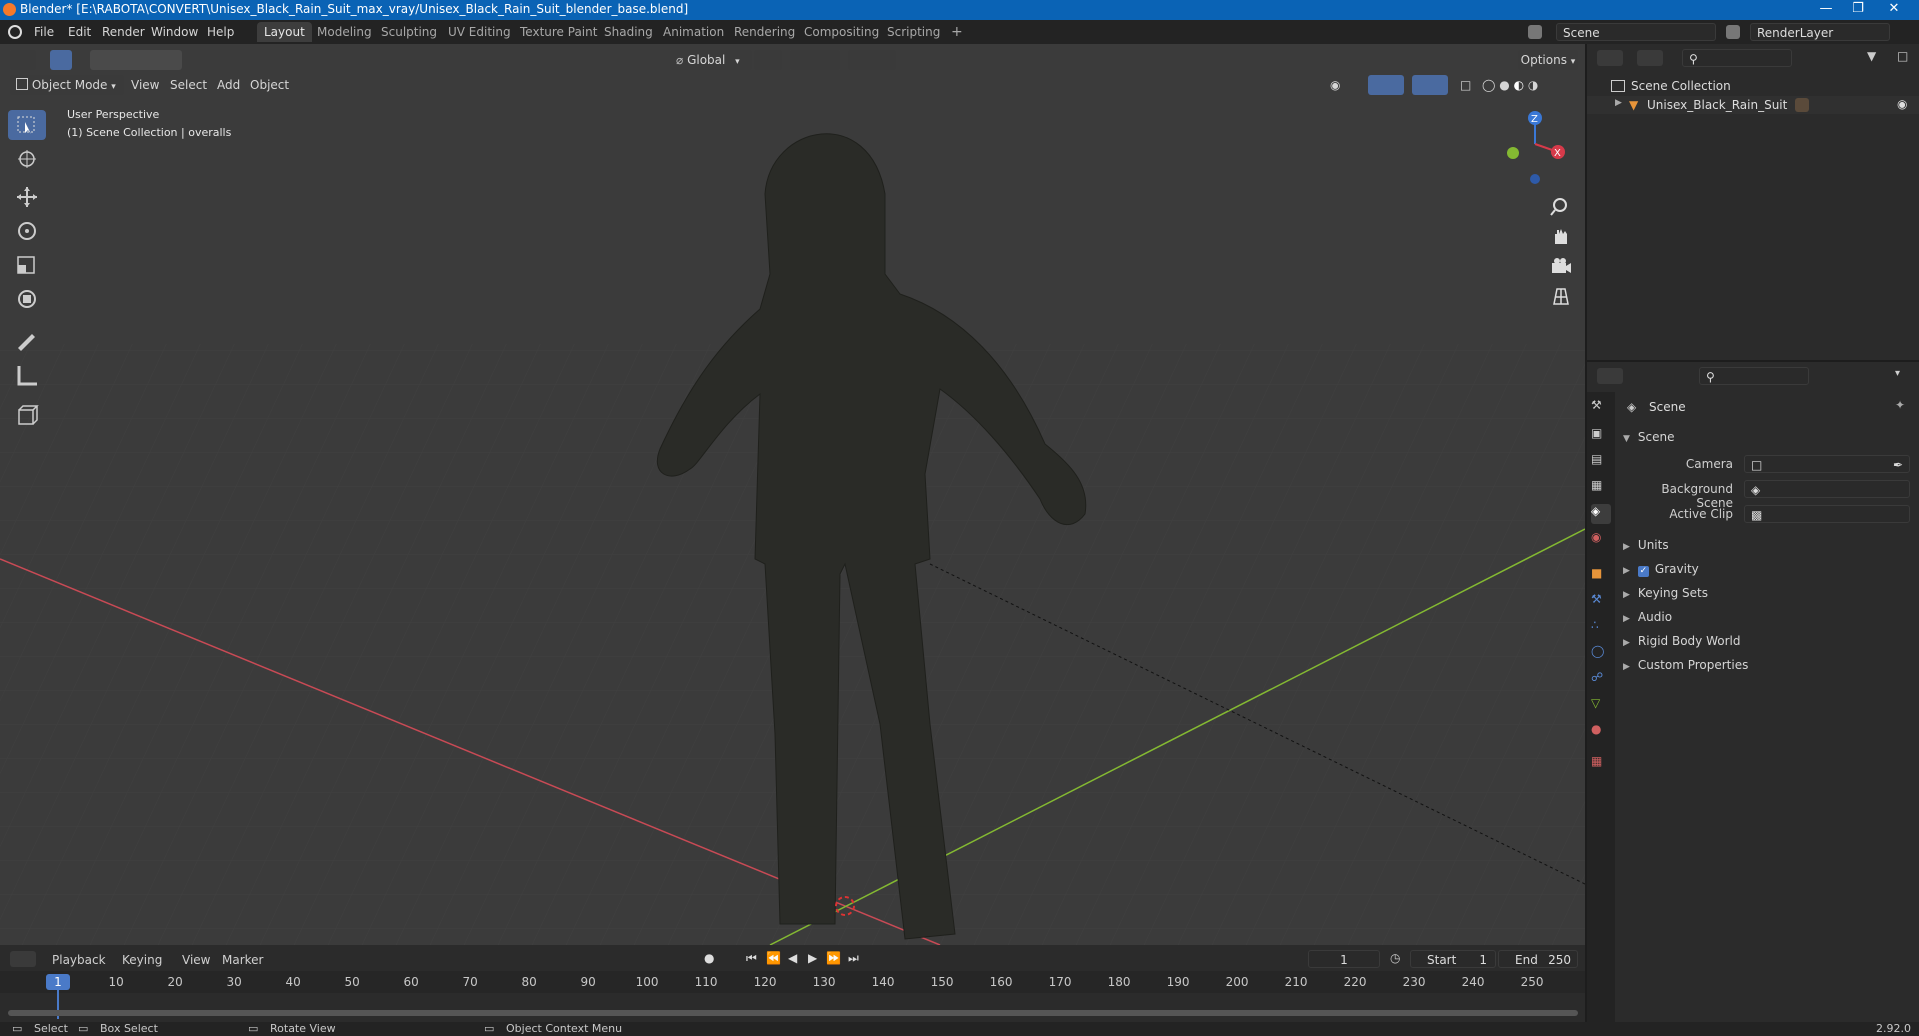 The height and width of the screenshot is (1036, 1919). Describe the element at coordinates (1685, 665) in the screenshot. I see `custom-properties-panel-header: ▶ Custom Properties` at that location.